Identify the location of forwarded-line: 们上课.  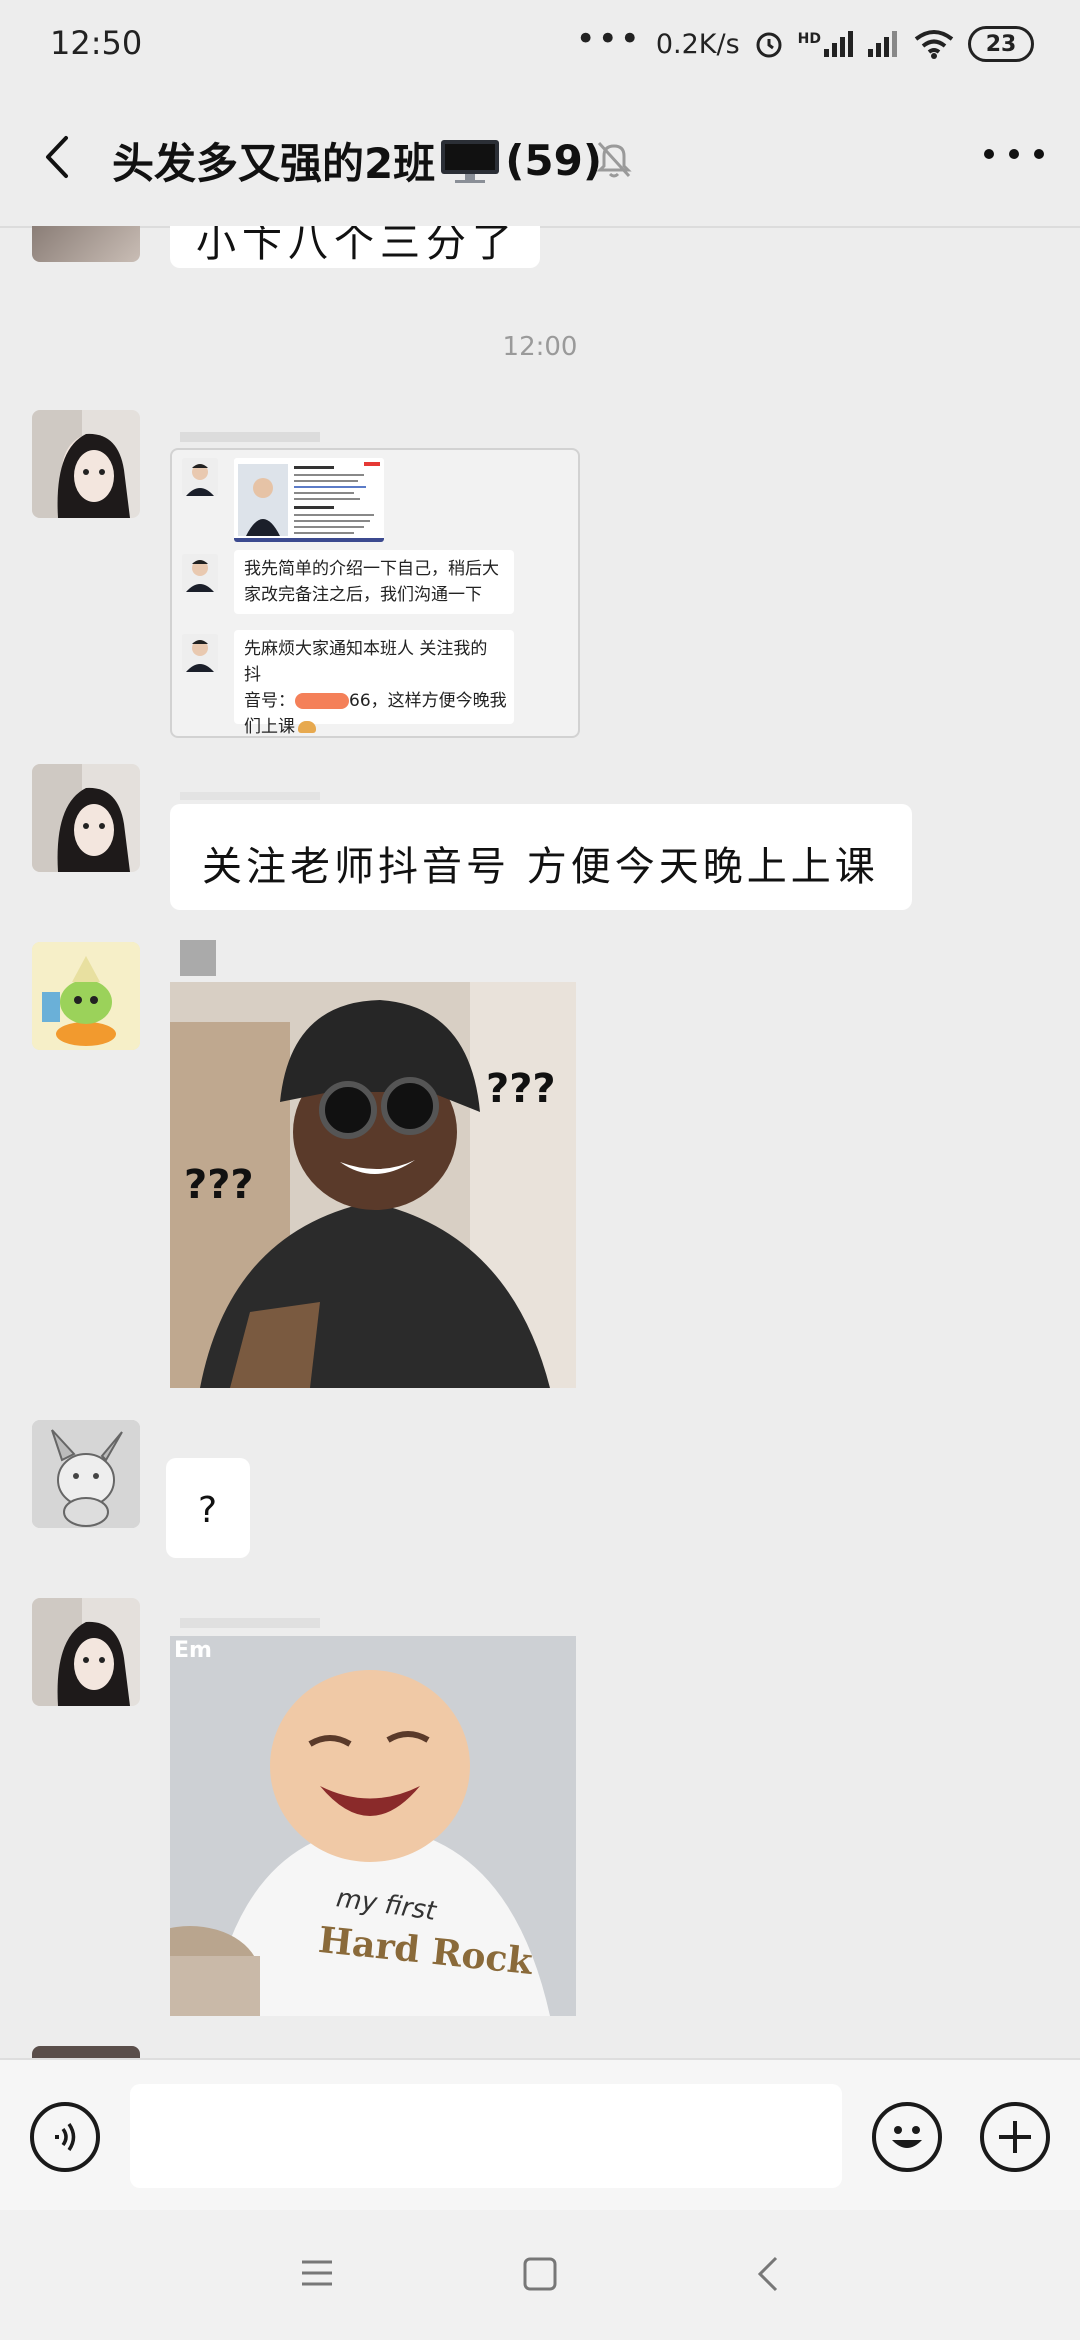
(374, 725).